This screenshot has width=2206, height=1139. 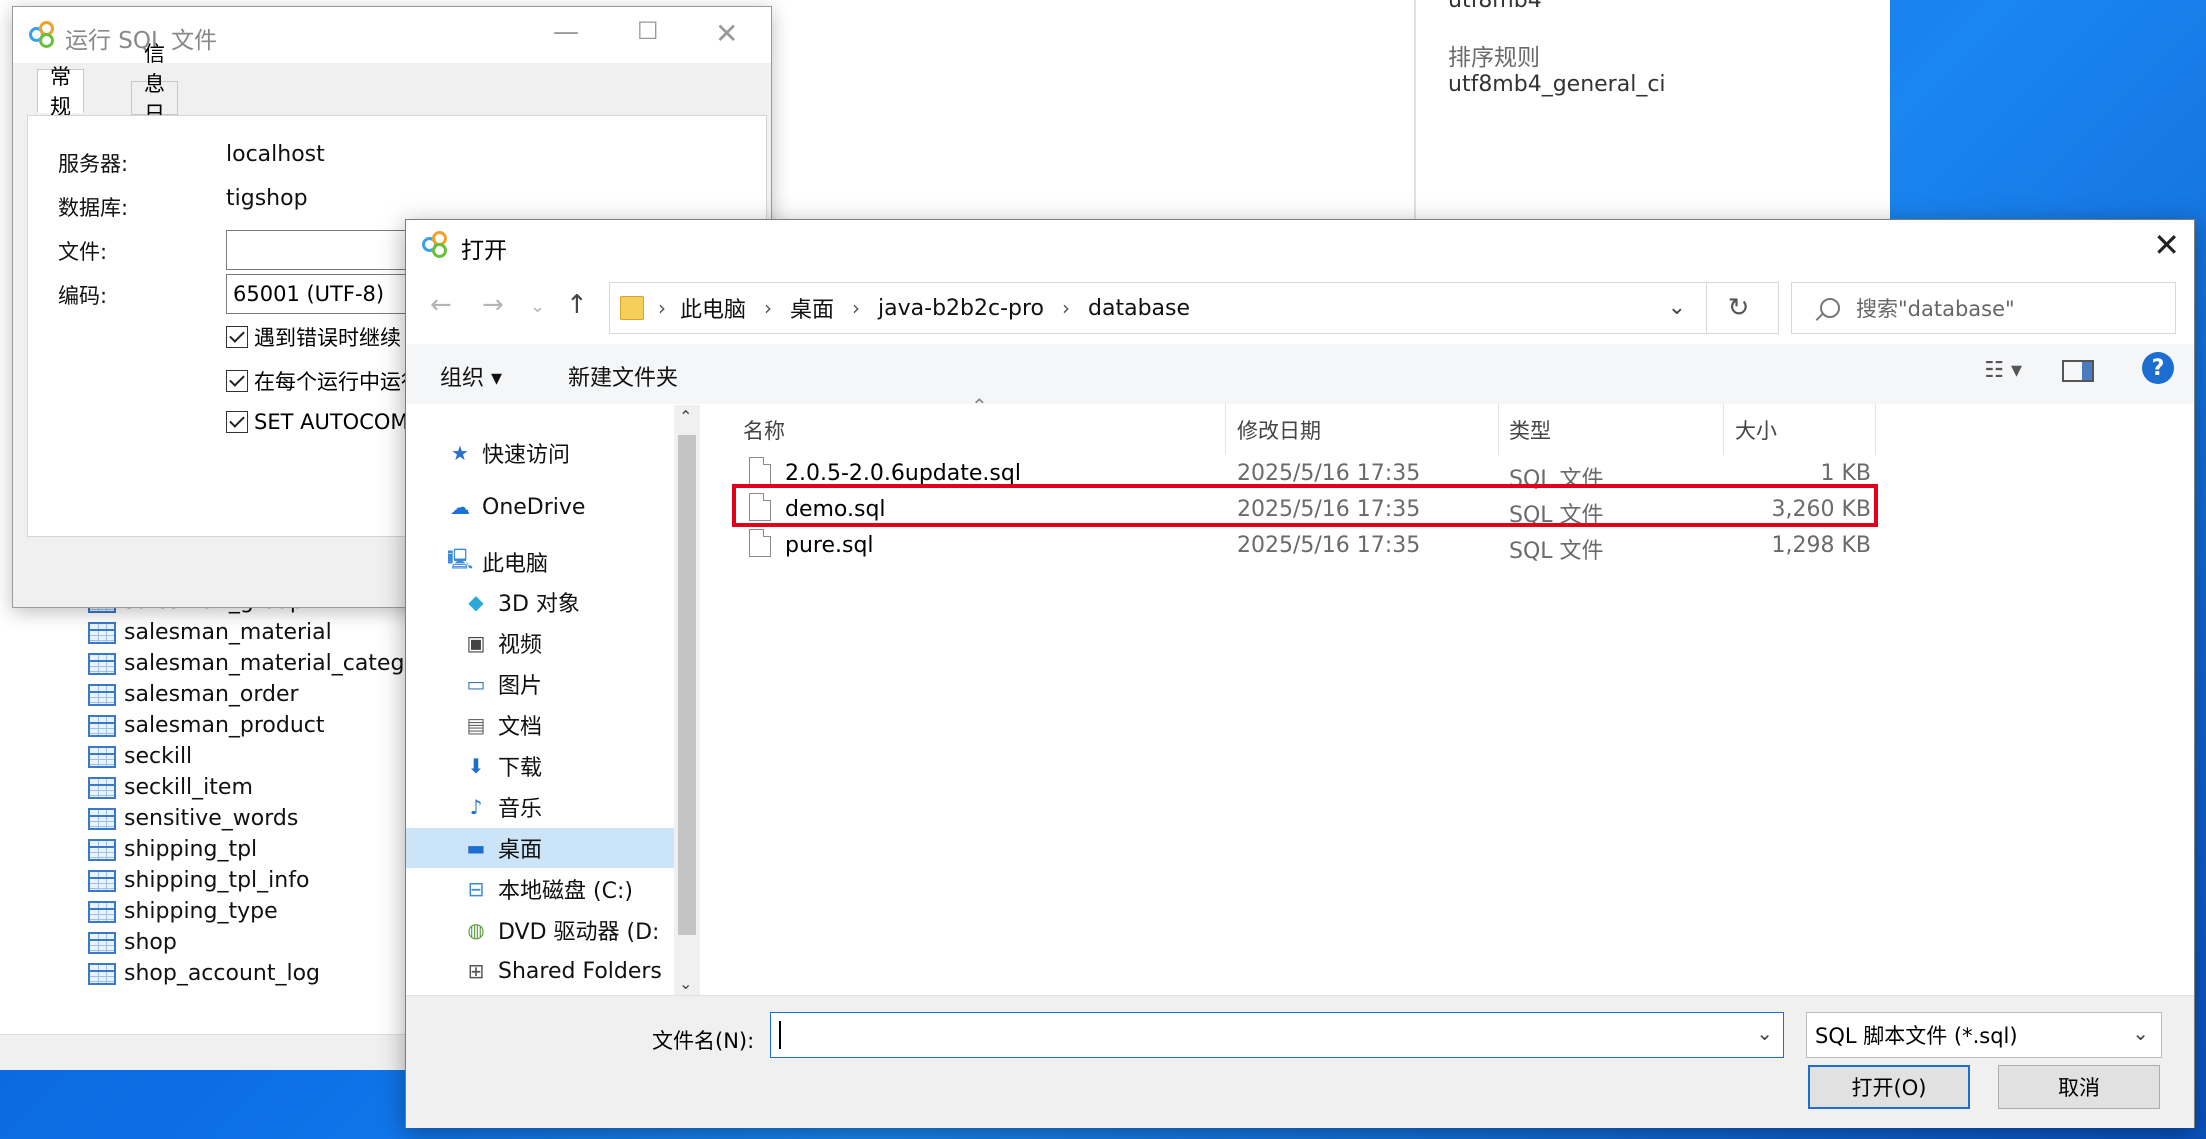 What do you see at coordinates (961, 308) in the screenshot?
I see `breadcrumb-project: java-b2b2c-pro` at bounding box center [961, 308].